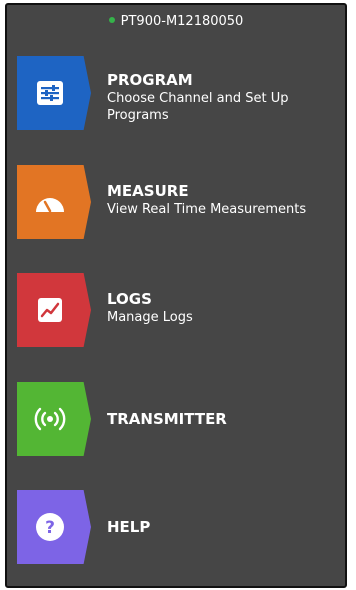 This screenshot has height=590, width=356. I want to click on logs-title: LOGS, so click(129, 299).